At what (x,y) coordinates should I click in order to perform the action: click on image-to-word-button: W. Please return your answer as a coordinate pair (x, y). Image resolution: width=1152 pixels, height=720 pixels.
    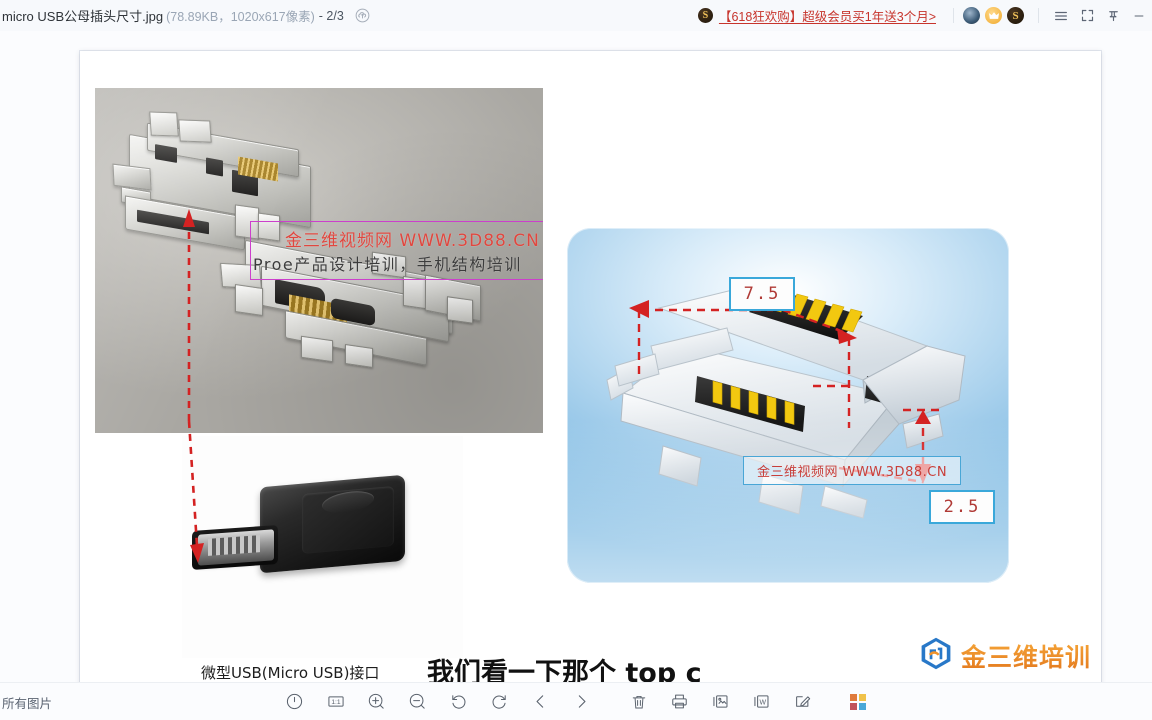
    Looking at the image, I should click on (762, 702).